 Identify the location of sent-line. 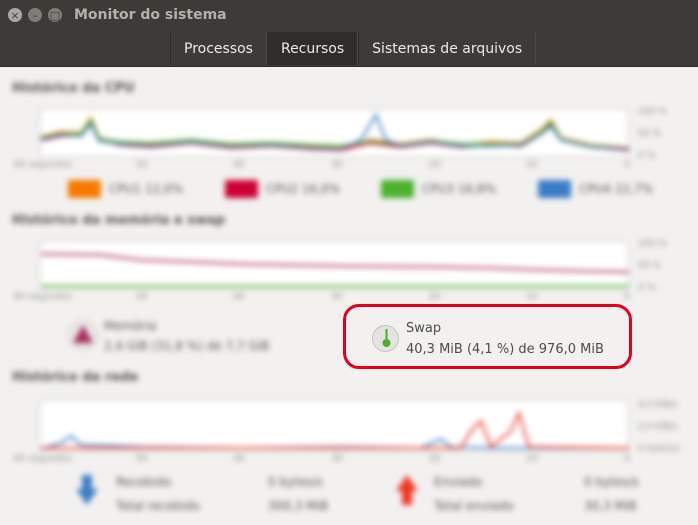
(335, 429).